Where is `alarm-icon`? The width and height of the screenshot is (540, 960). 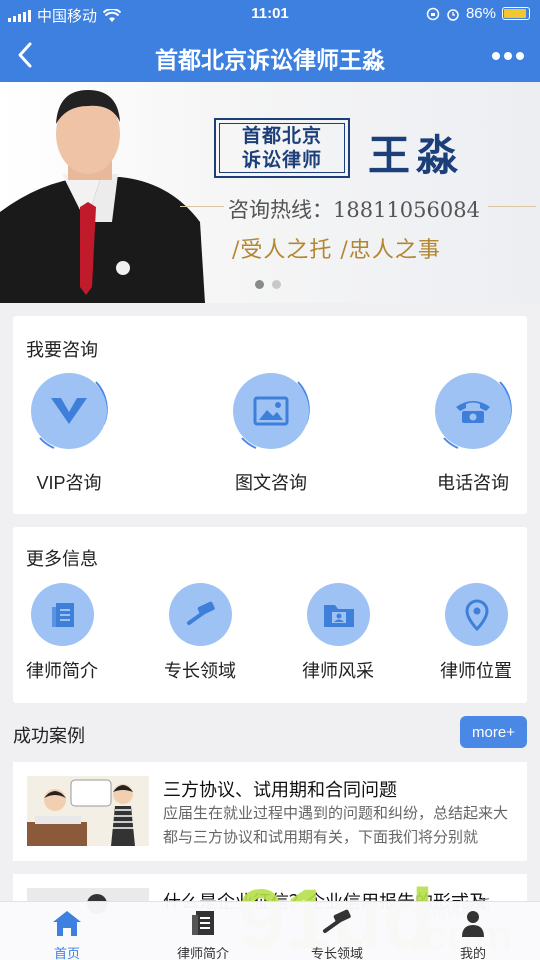
alarm-icon is located at coordinates (453, 14).